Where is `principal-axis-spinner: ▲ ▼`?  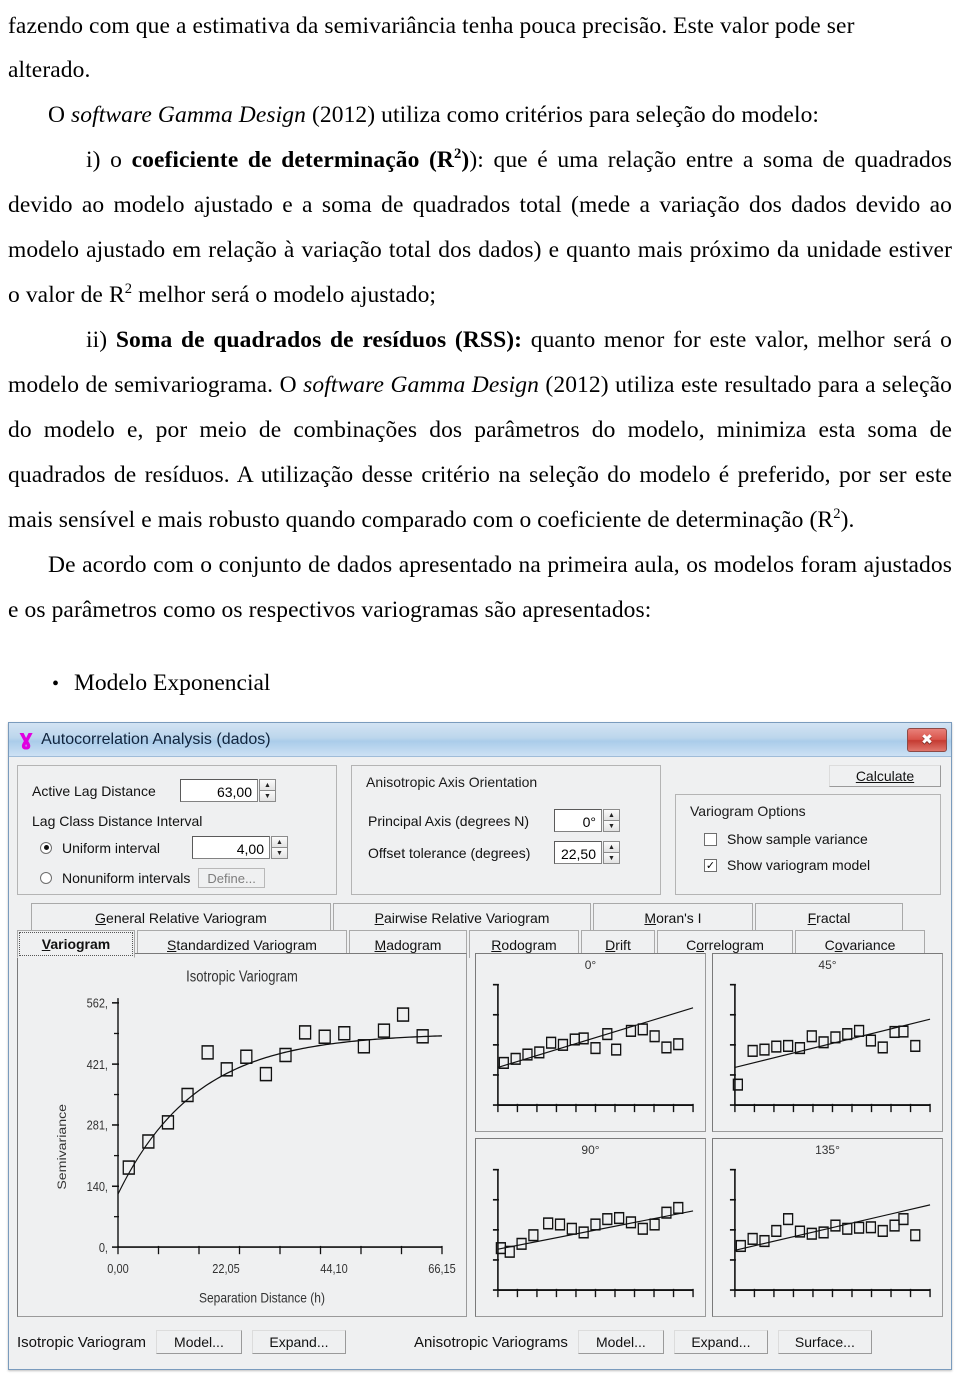
principal-axis-spinner: ▲ ▼ is located at coordinates (611, 820).